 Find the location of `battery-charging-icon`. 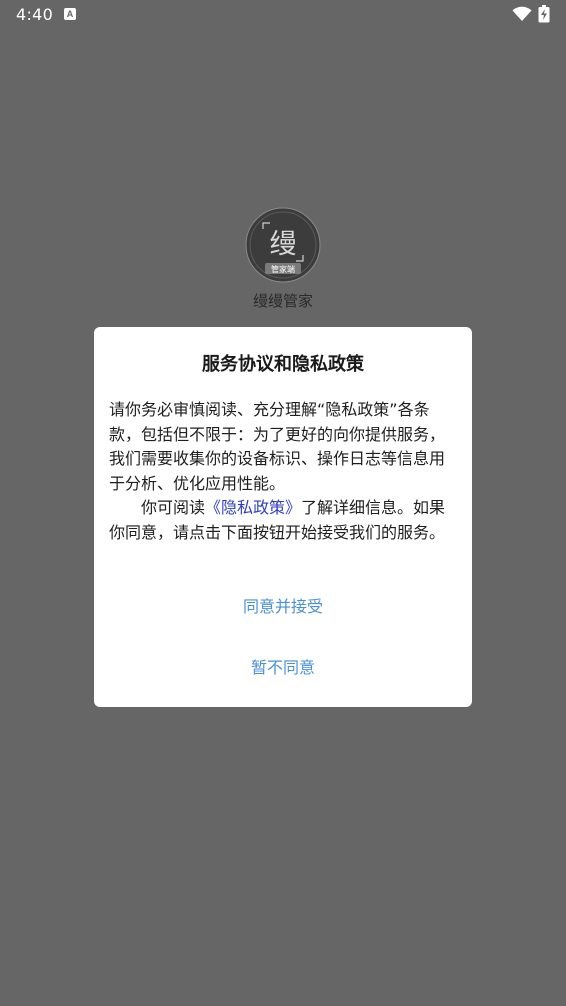

battery-charging-icon is located at coordinates (544, 14).